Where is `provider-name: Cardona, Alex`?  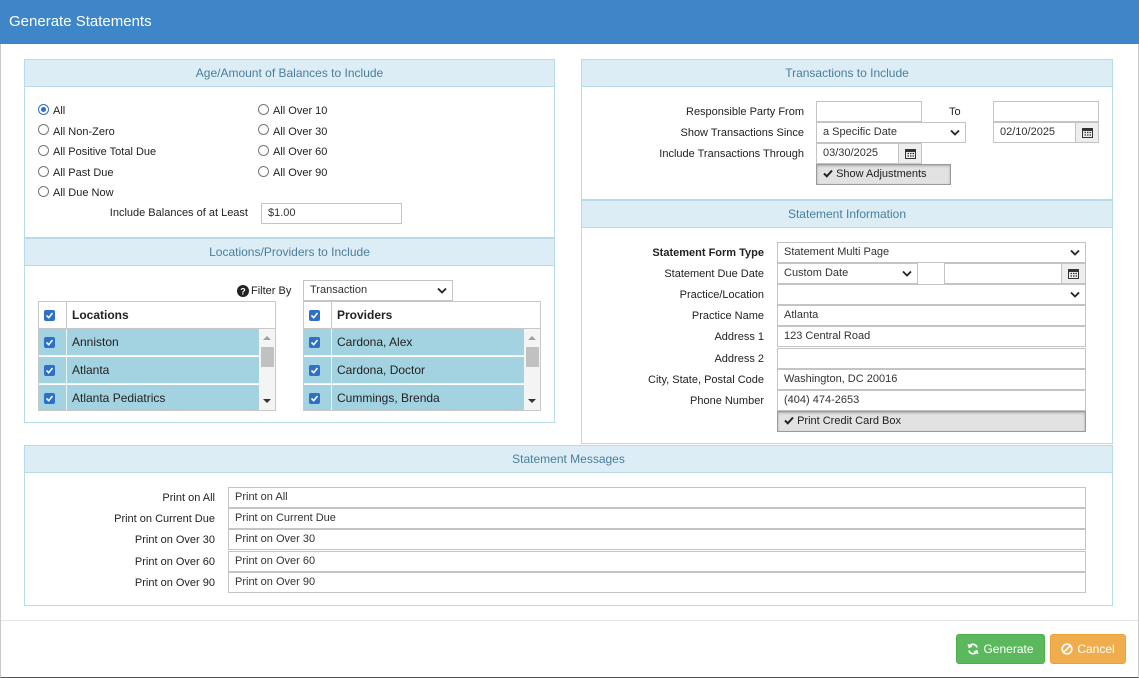
provider-name: Cardona, Alex is located at coordinates (371, 342).